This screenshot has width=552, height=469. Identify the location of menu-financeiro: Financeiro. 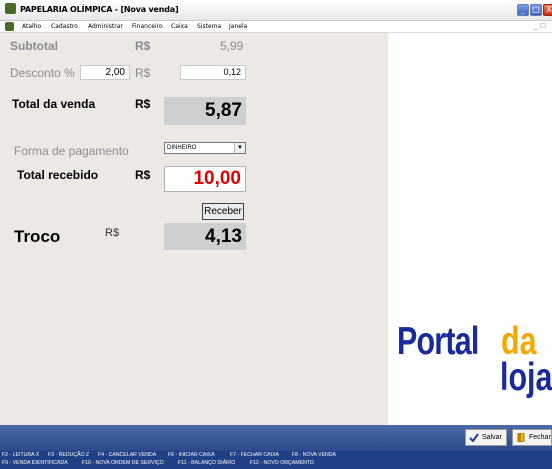
(147, 26).